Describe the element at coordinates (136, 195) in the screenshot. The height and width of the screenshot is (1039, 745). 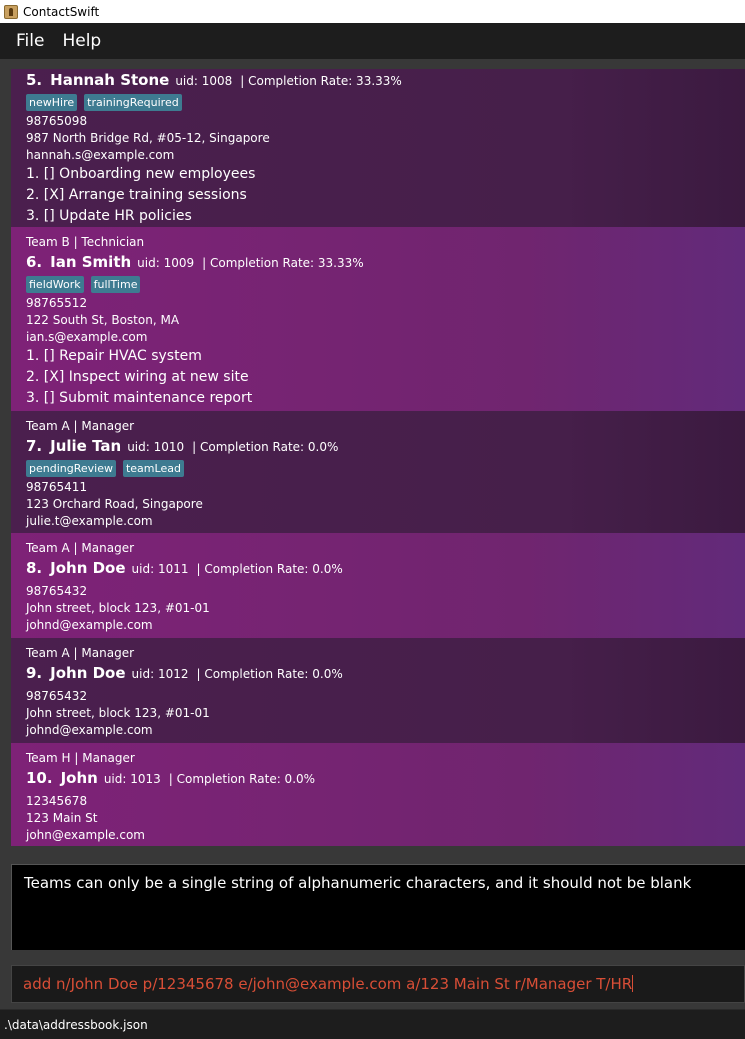
I see `task-item: 2. [X] Arrange training sessions` at that location.